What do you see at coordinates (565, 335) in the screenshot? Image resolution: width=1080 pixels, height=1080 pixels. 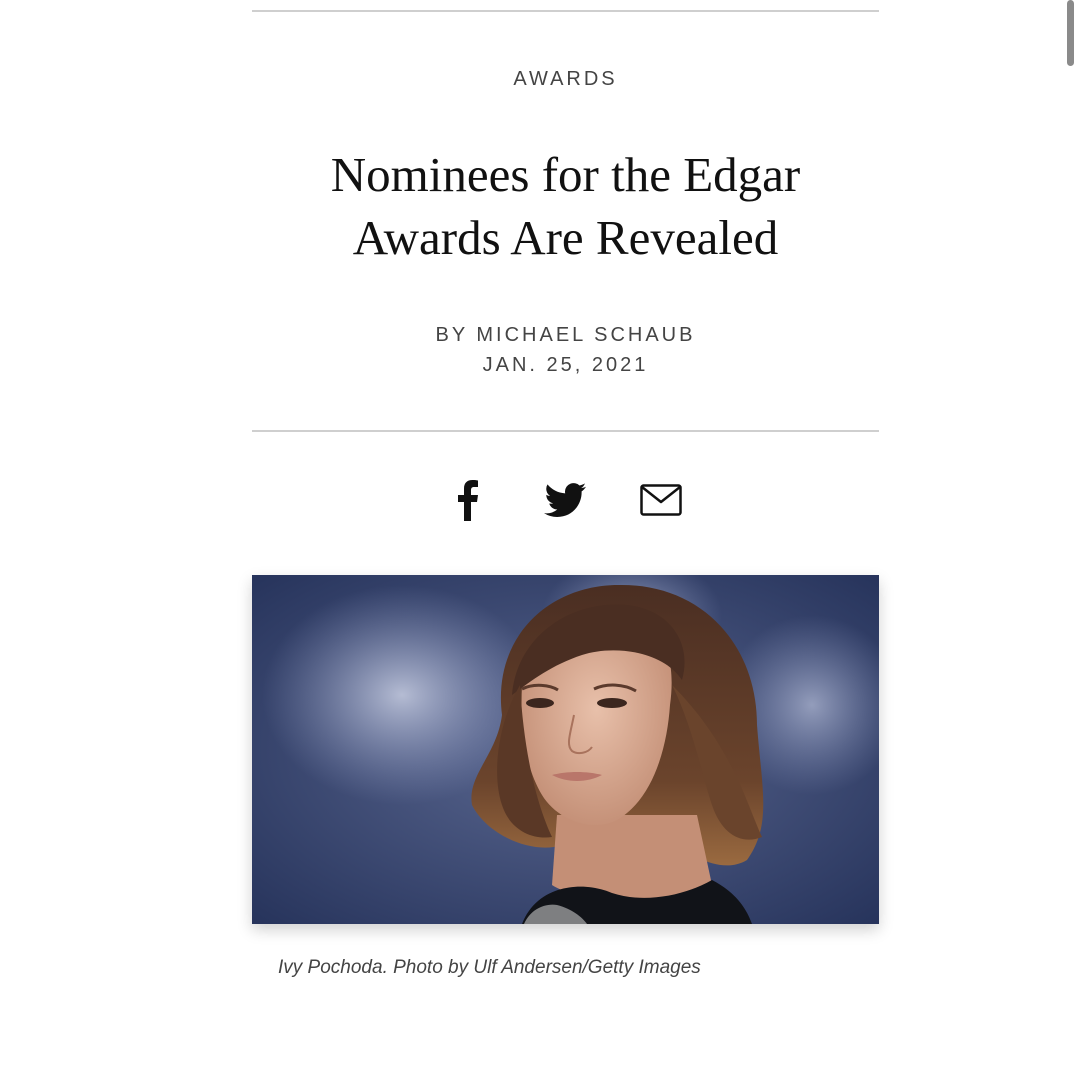 I see `byline: BY MICHAEL SCHAUB` at bounding box center [565, 335].